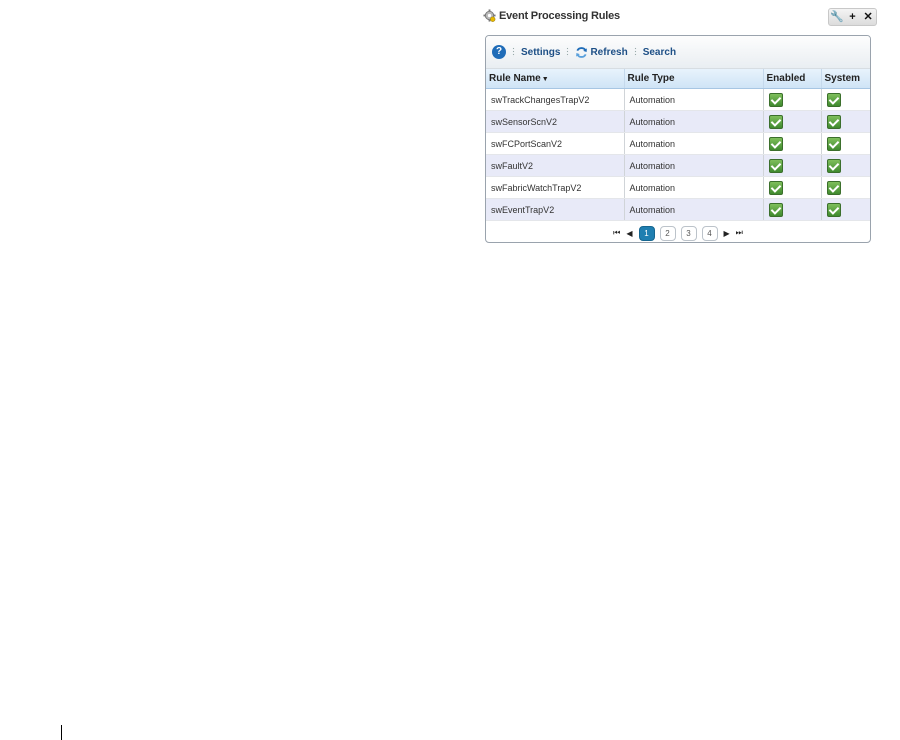 The height and width of the screenshot is (740, 900). I want to click on table-row: swFaultV2 Automation, so click(678, 165).